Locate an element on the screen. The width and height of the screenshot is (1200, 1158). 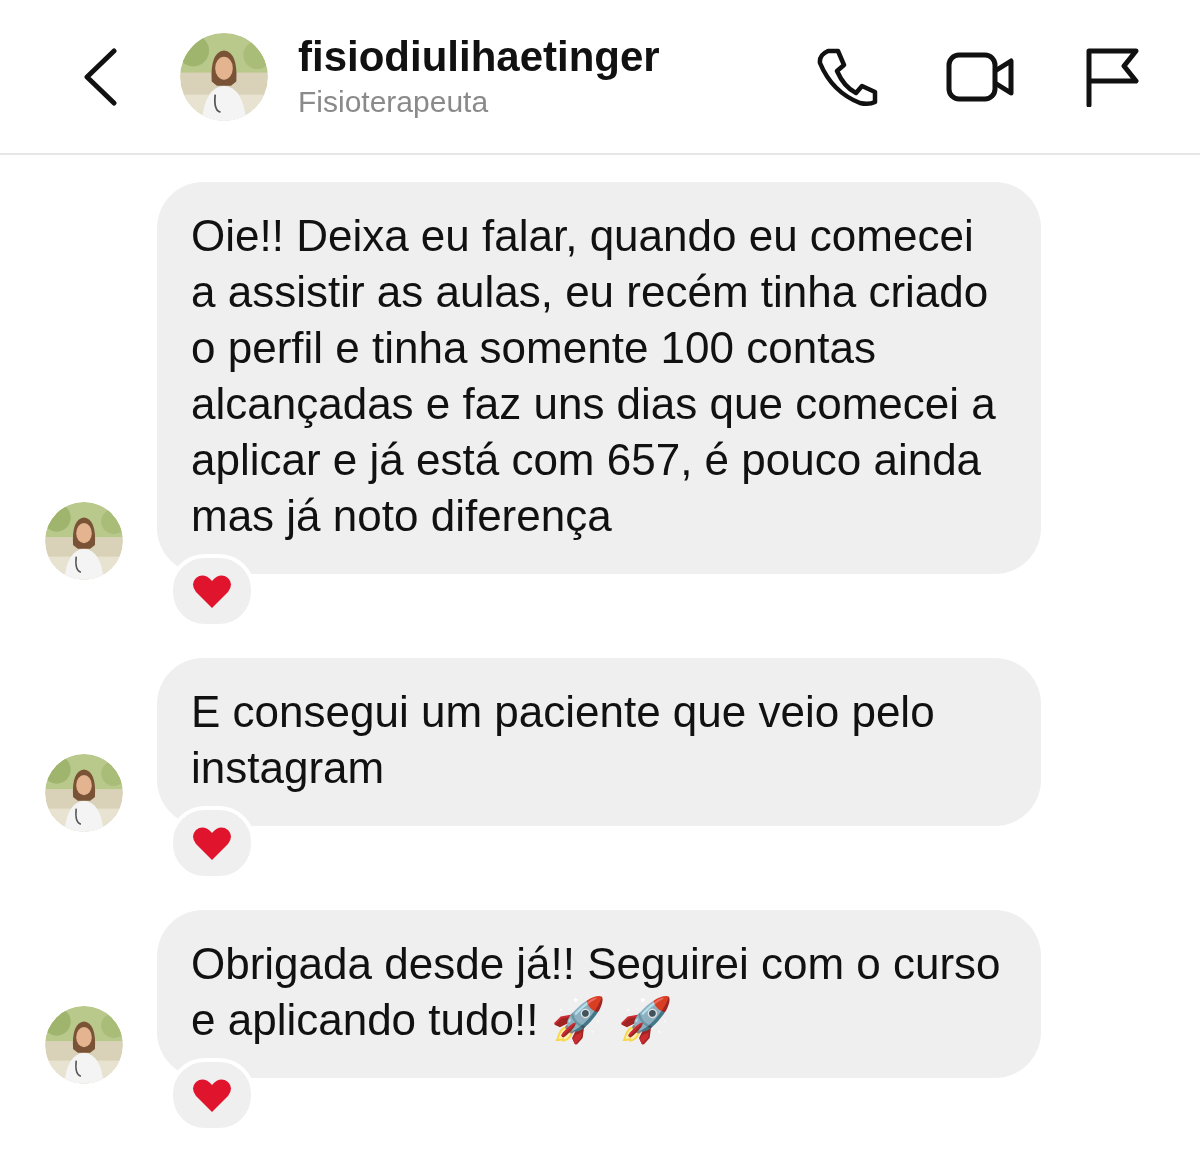
message-bubble: Obrigada desde já!! Seguirei com o curso e aplicando tudo!! 🚀 🚀 is located at coordinates (599, 994).